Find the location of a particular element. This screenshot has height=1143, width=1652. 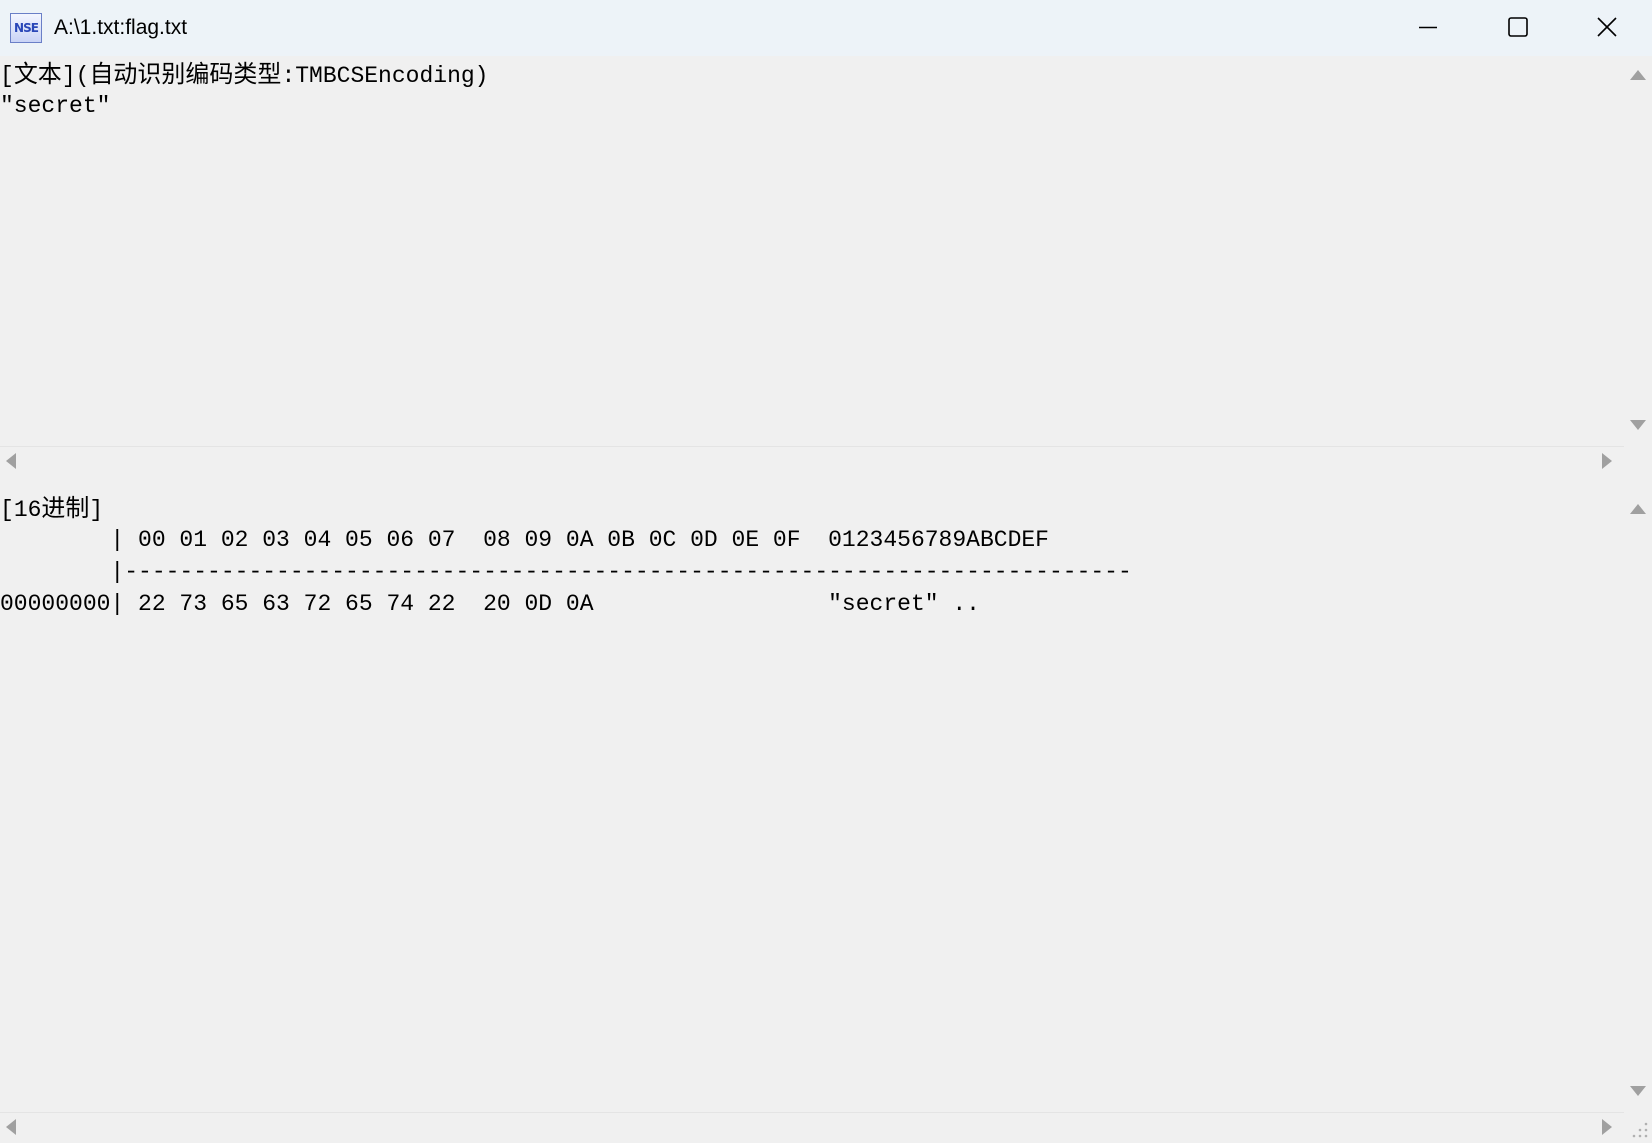

text-header-label: 文本 is located at coordinates (37, 74).